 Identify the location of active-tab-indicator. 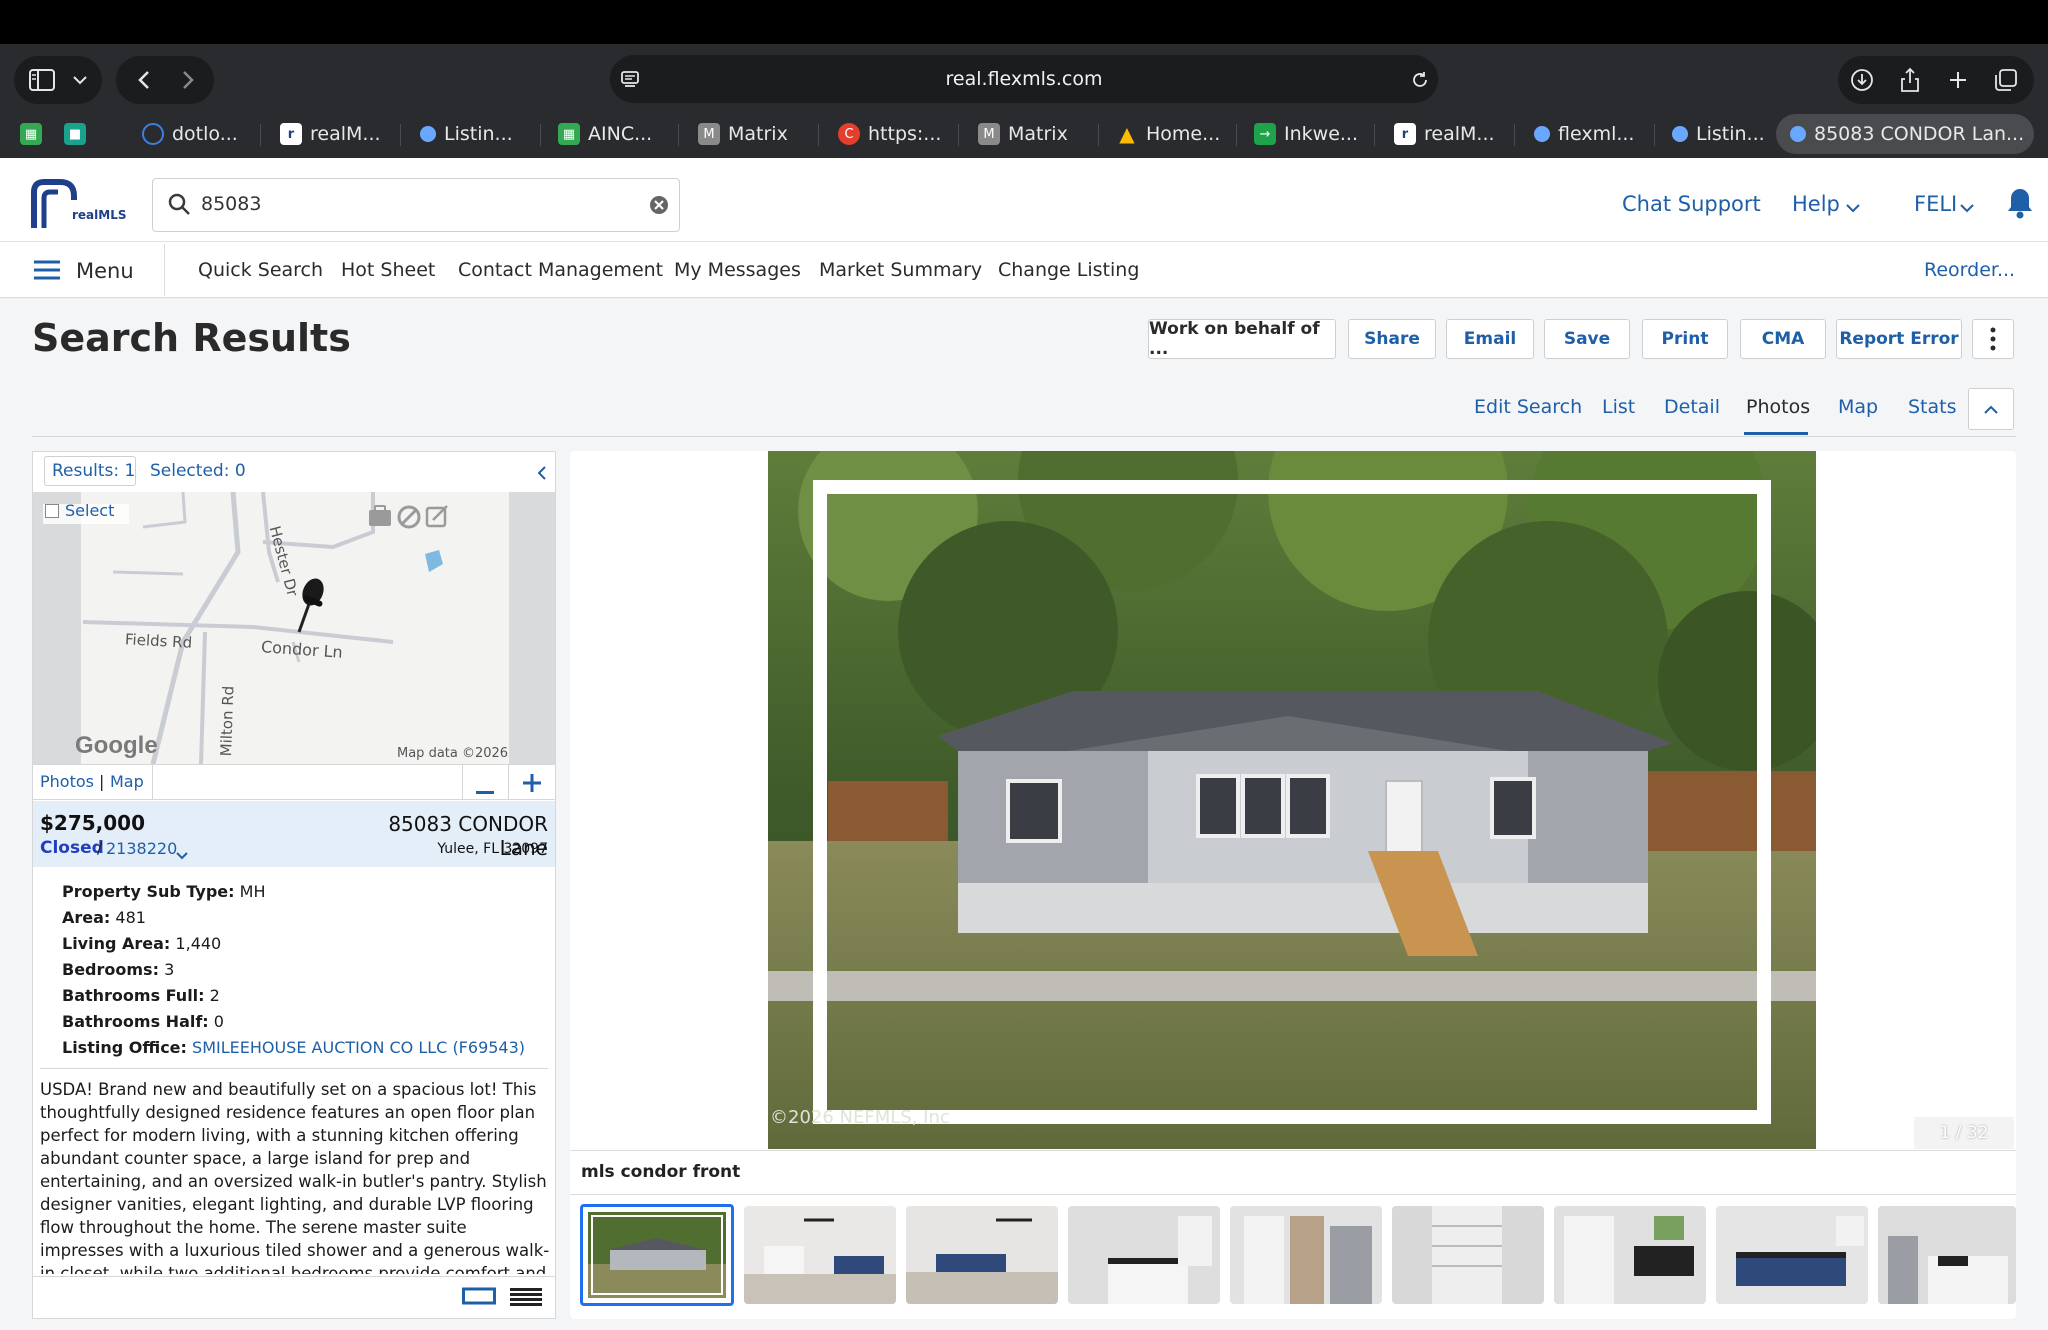
(1776, 433).